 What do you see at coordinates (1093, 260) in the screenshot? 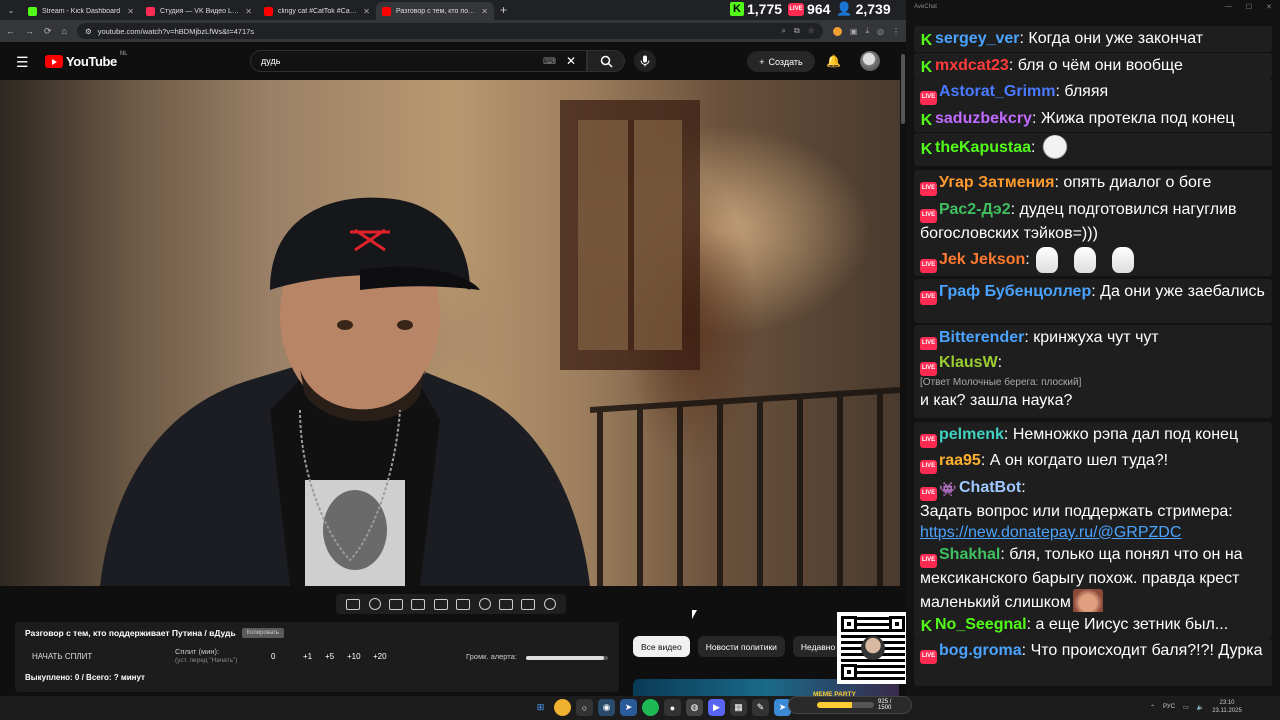
I see `chat-message: LIVE Jek Jekson:` at bounding box center [1093, 260].